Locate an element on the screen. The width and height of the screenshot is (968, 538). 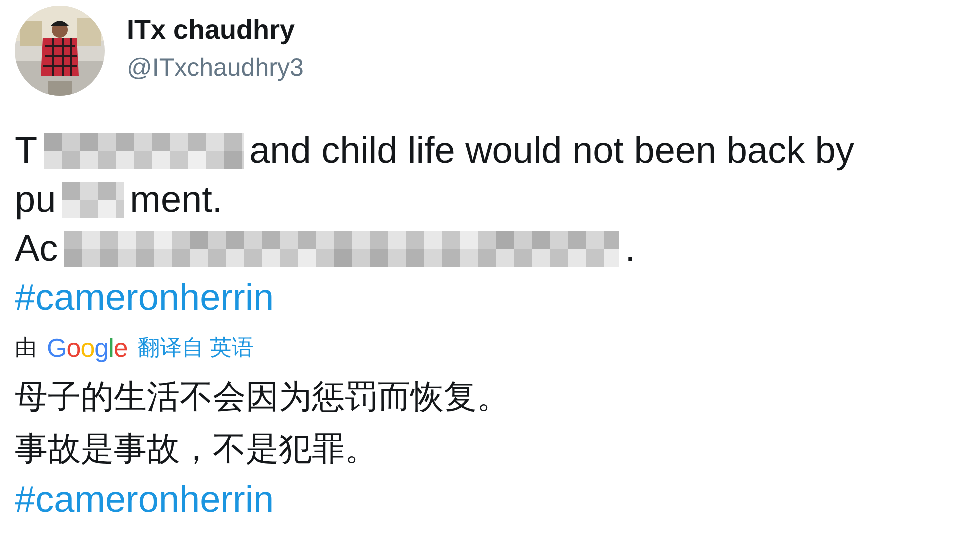
translated-text: 事故是事故，不是犯罪。 is located at coordinates (196, 449).